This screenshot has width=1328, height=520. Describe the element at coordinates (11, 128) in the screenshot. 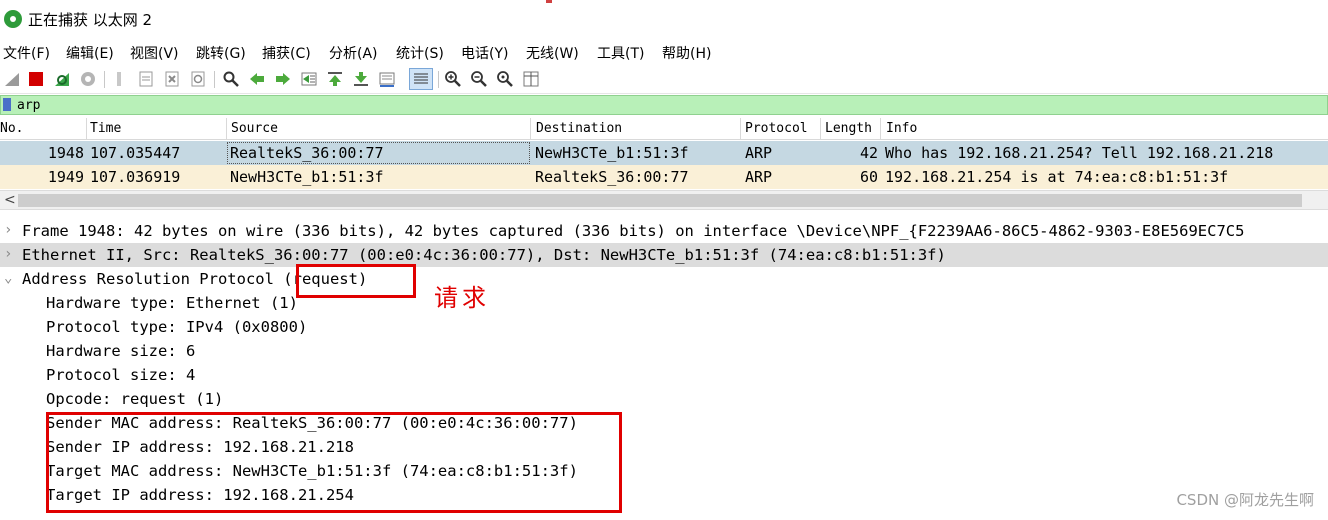

I see `column-header-no: No.` at that location.